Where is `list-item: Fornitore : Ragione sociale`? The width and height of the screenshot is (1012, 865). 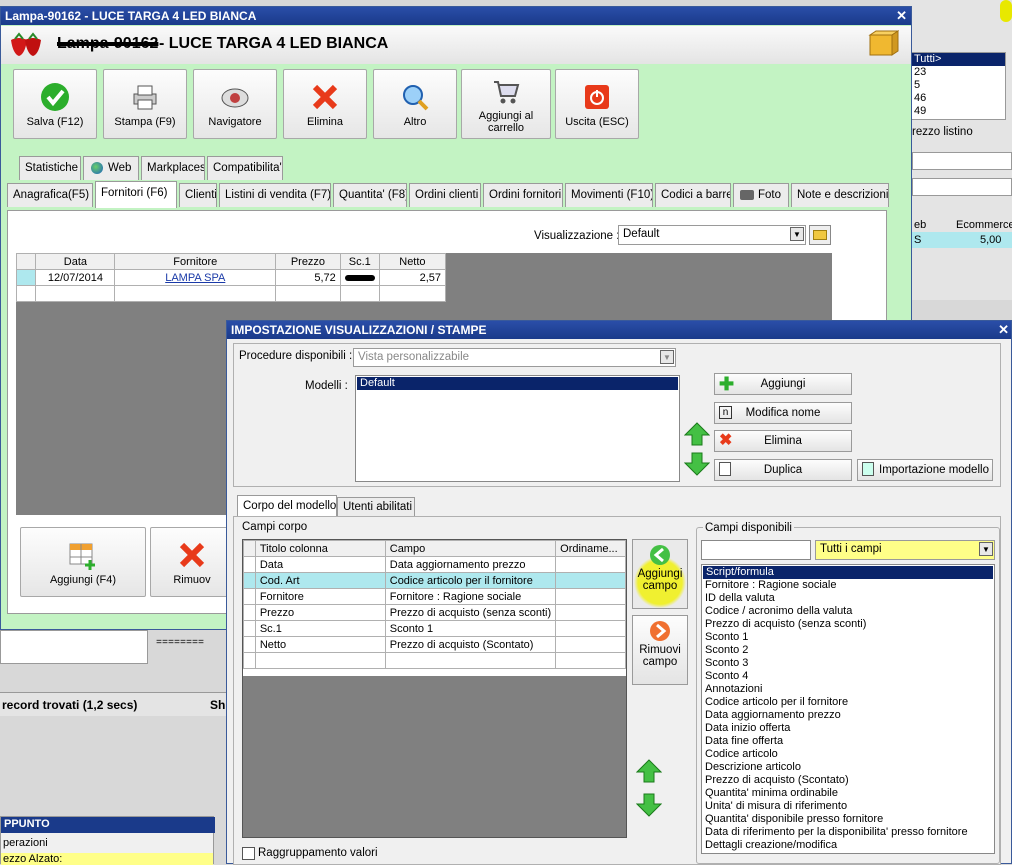 list-item: Fornitore : Ragione sociale is located at coordinates (848, 585).